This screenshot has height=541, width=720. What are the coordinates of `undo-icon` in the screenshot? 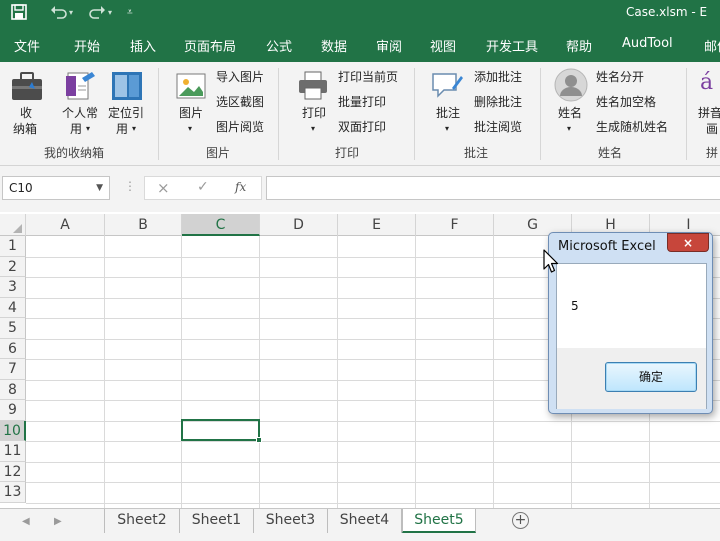 It's located at (59, 12).